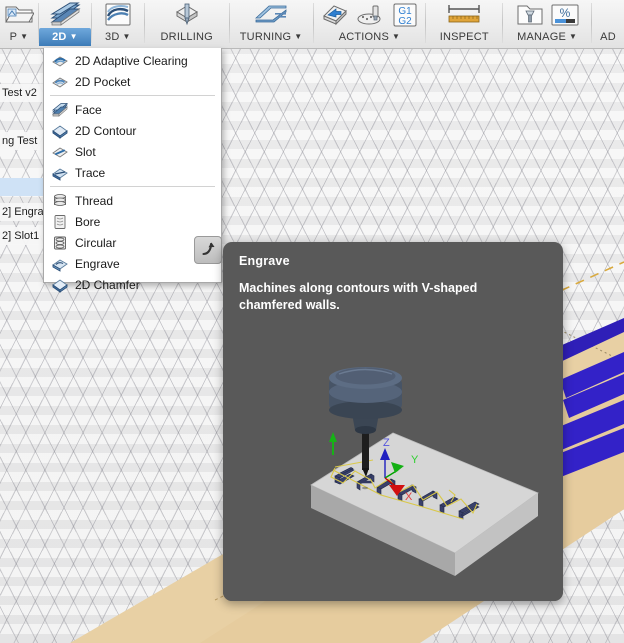 This screenshot has width=624, height=643. What do you see at coordinates (60, 61) in the screenshot?
I see `adaptive-clearing-icon` at bounding box center [60, 61].